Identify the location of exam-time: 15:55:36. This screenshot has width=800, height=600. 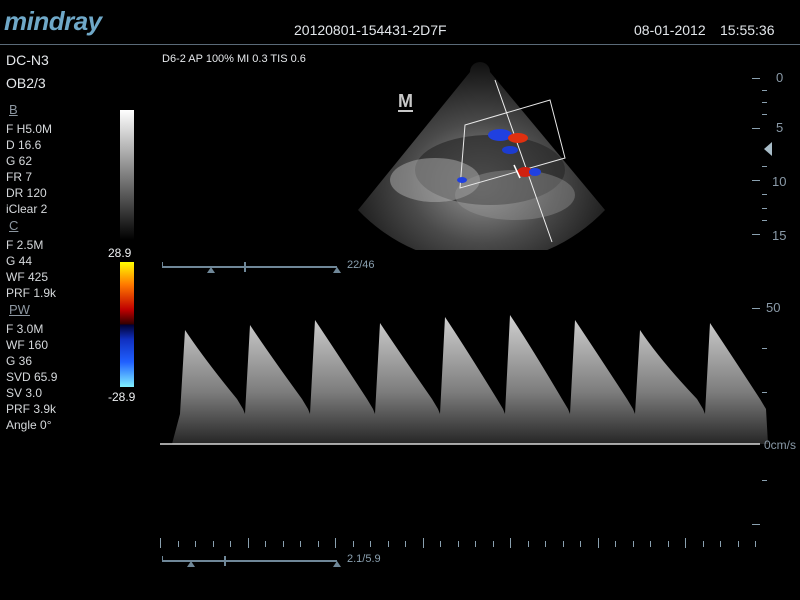
(747, 30).